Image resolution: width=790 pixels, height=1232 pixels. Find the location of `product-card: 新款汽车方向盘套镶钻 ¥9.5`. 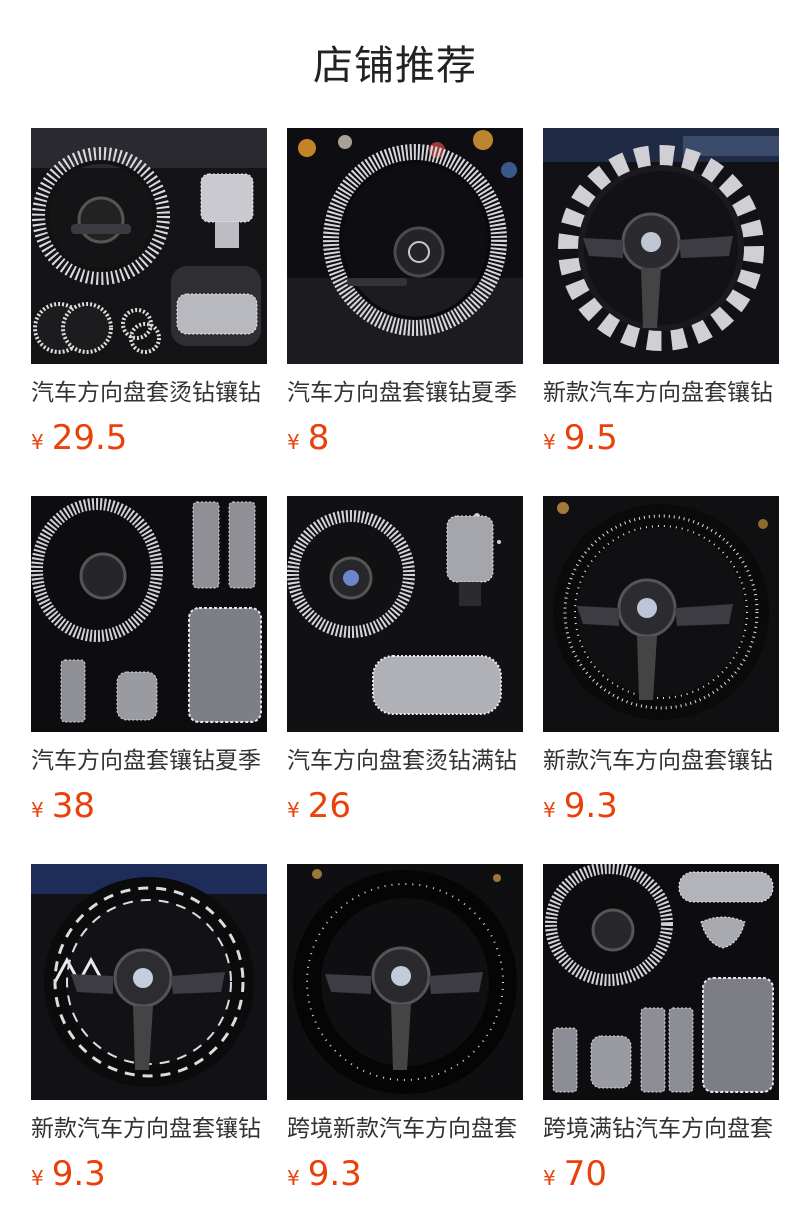

product-card: 新款汽车方向盘套镶钻 ¥9.5 is located at coordinates (661, 298).